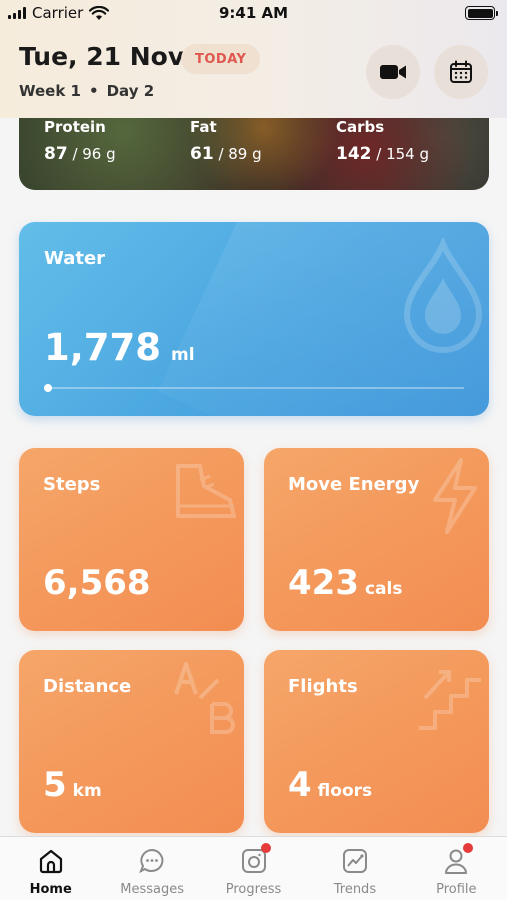 The height and width of the screenshot is (900, 507). I want to click on steps-title: Steps, so click(72, 484).